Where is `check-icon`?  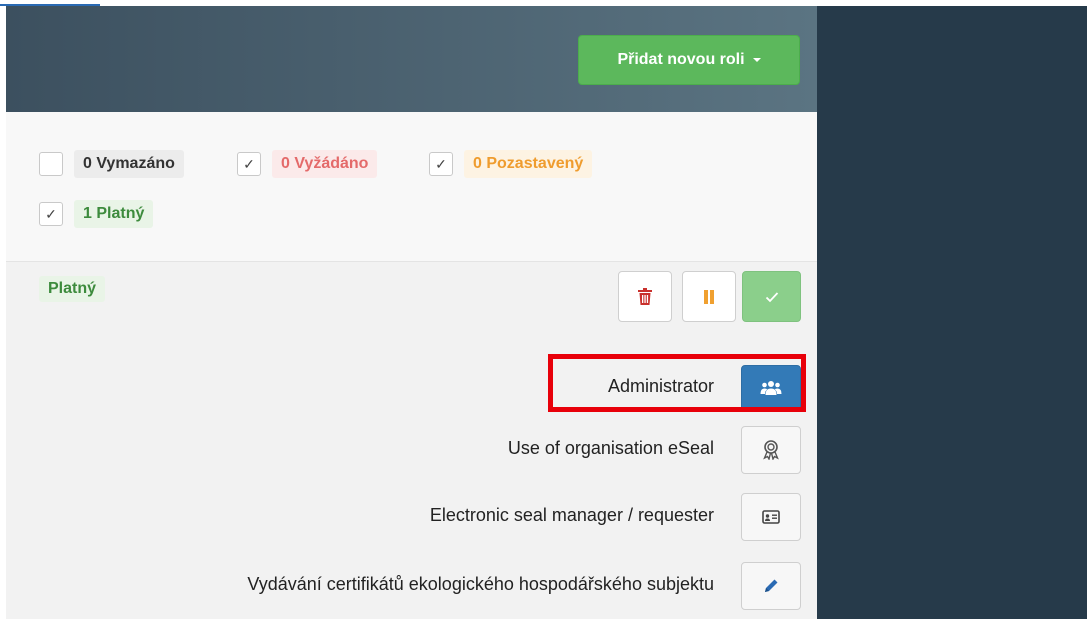 check-icon is located at coordinates (771, 296).